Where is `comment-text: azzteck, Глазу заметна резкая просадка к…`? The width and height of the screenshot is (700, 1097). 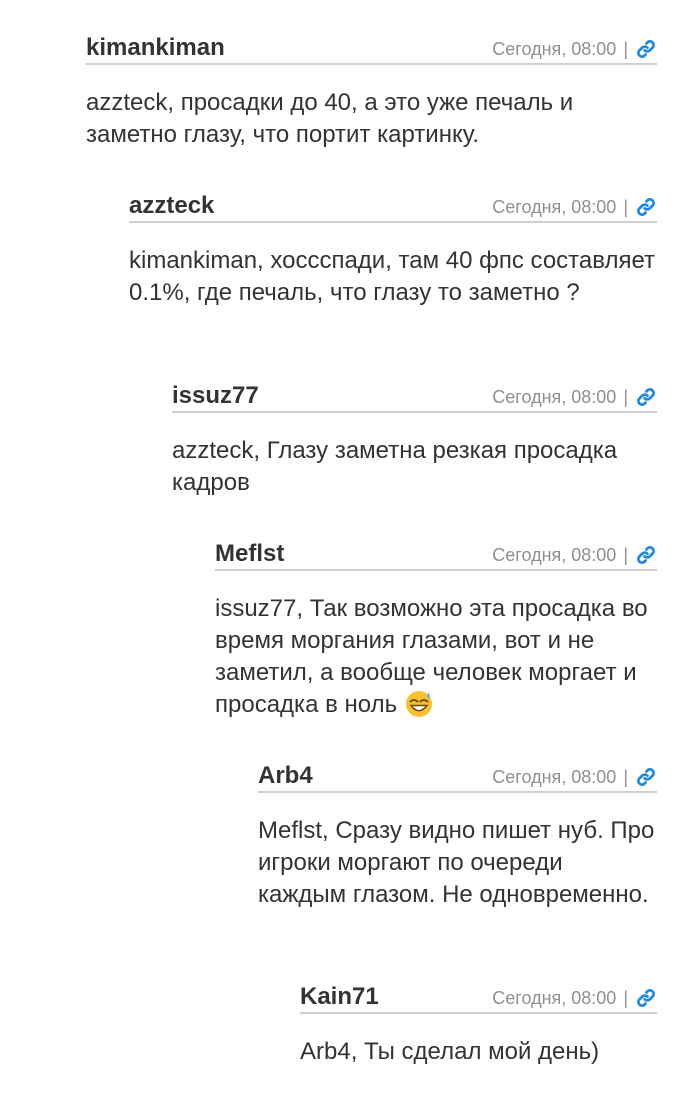
comment-text: azzteck, Глазу заметна резкая просадка к… is located at coordinates (414, 467).